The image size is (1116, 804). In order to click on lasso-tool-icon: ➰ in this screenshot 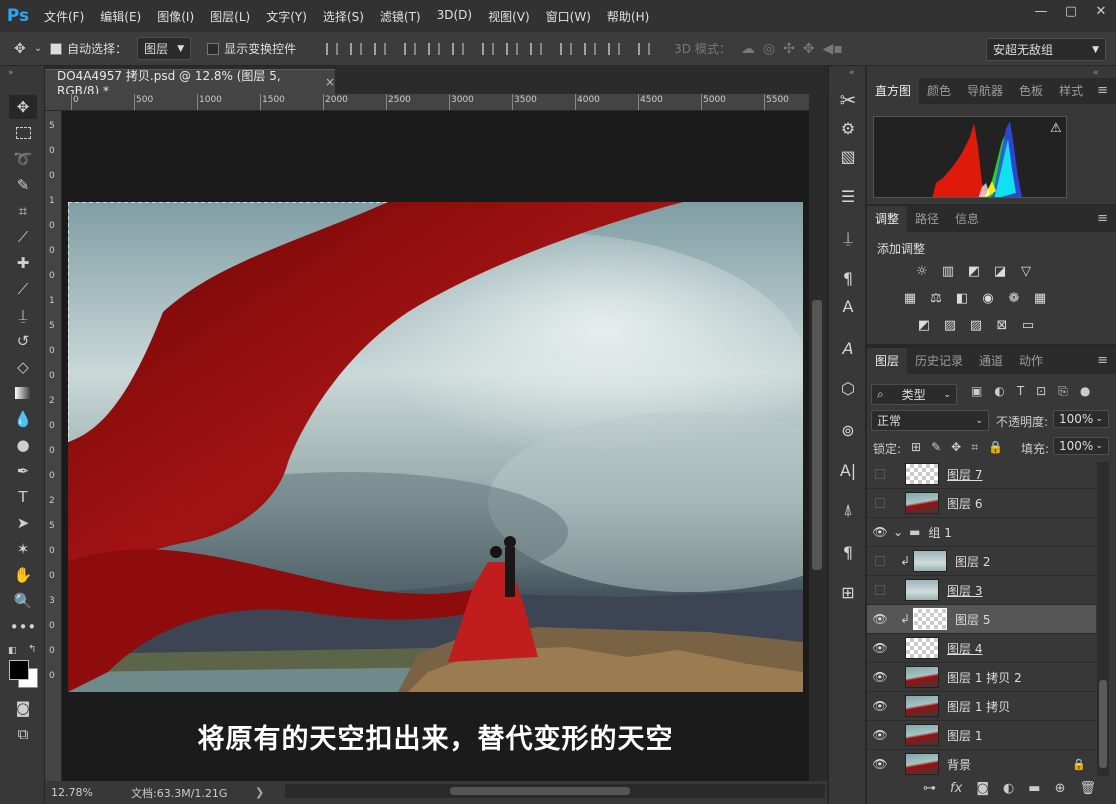, I will do `click(23, 159)`.